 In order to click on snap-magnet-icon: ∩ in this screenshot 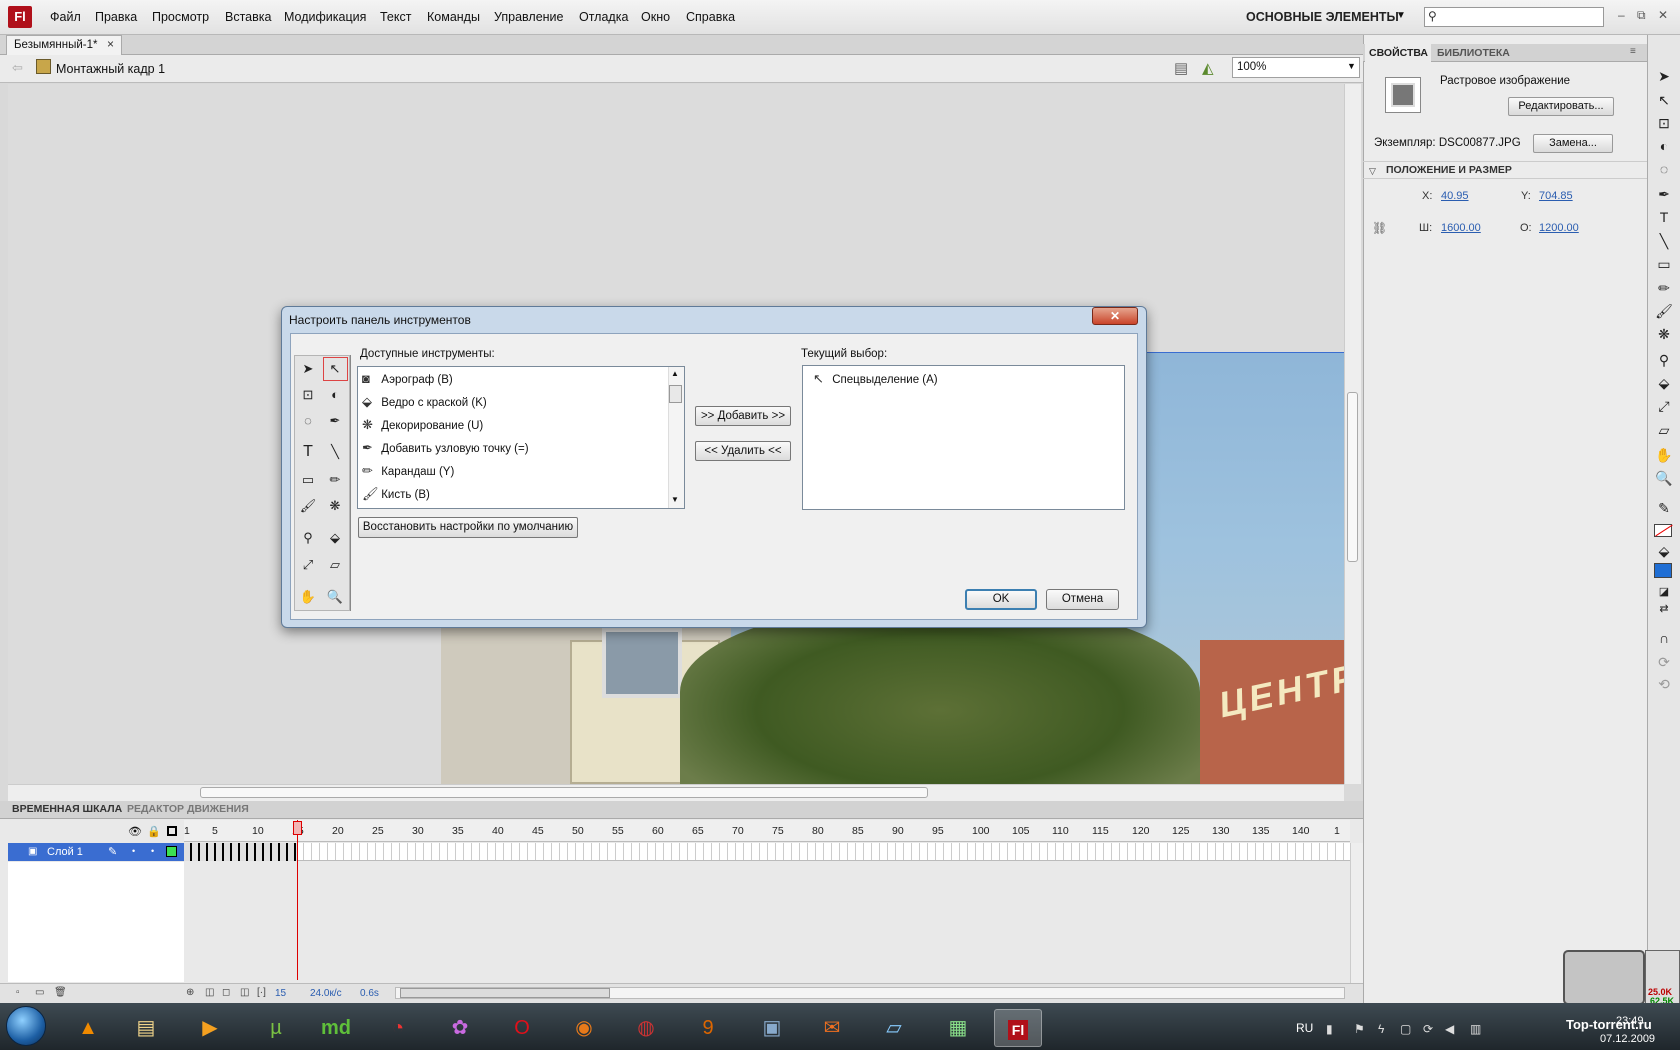, I will do `click(1664, 638)`.